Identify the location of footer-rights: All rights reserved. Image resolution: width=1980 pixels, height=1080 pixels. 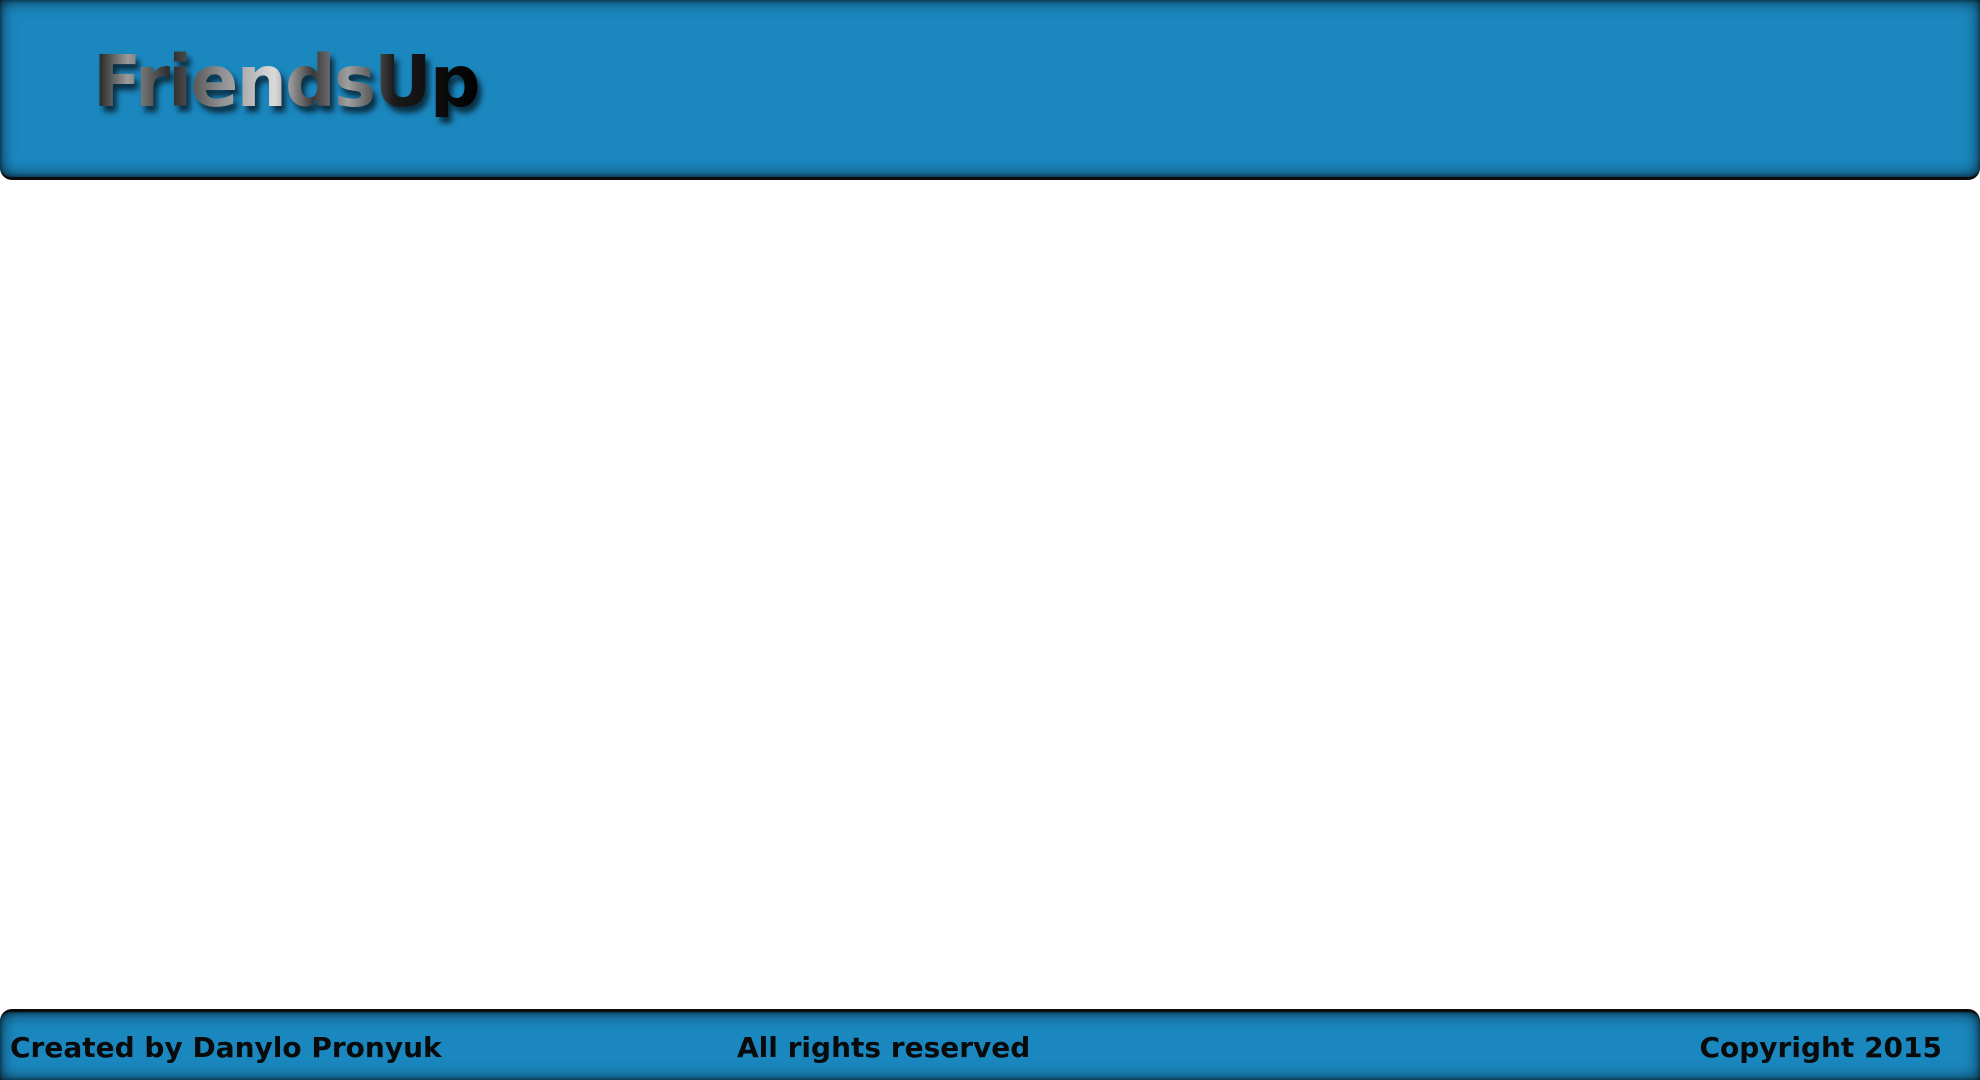
(884, 1047).